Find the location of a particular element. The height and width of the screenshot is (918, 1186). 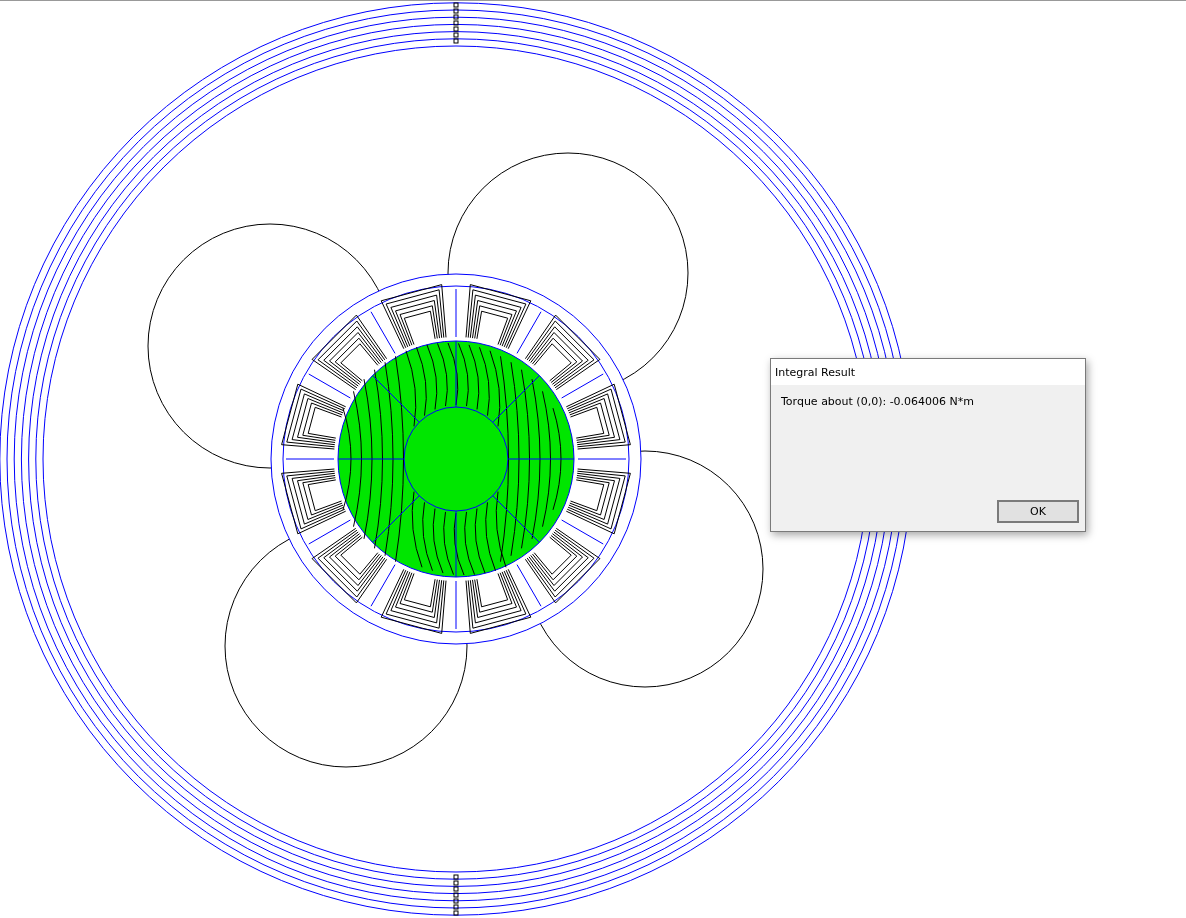

dialog-title: Integral Result is located at coordinates (815, 372).